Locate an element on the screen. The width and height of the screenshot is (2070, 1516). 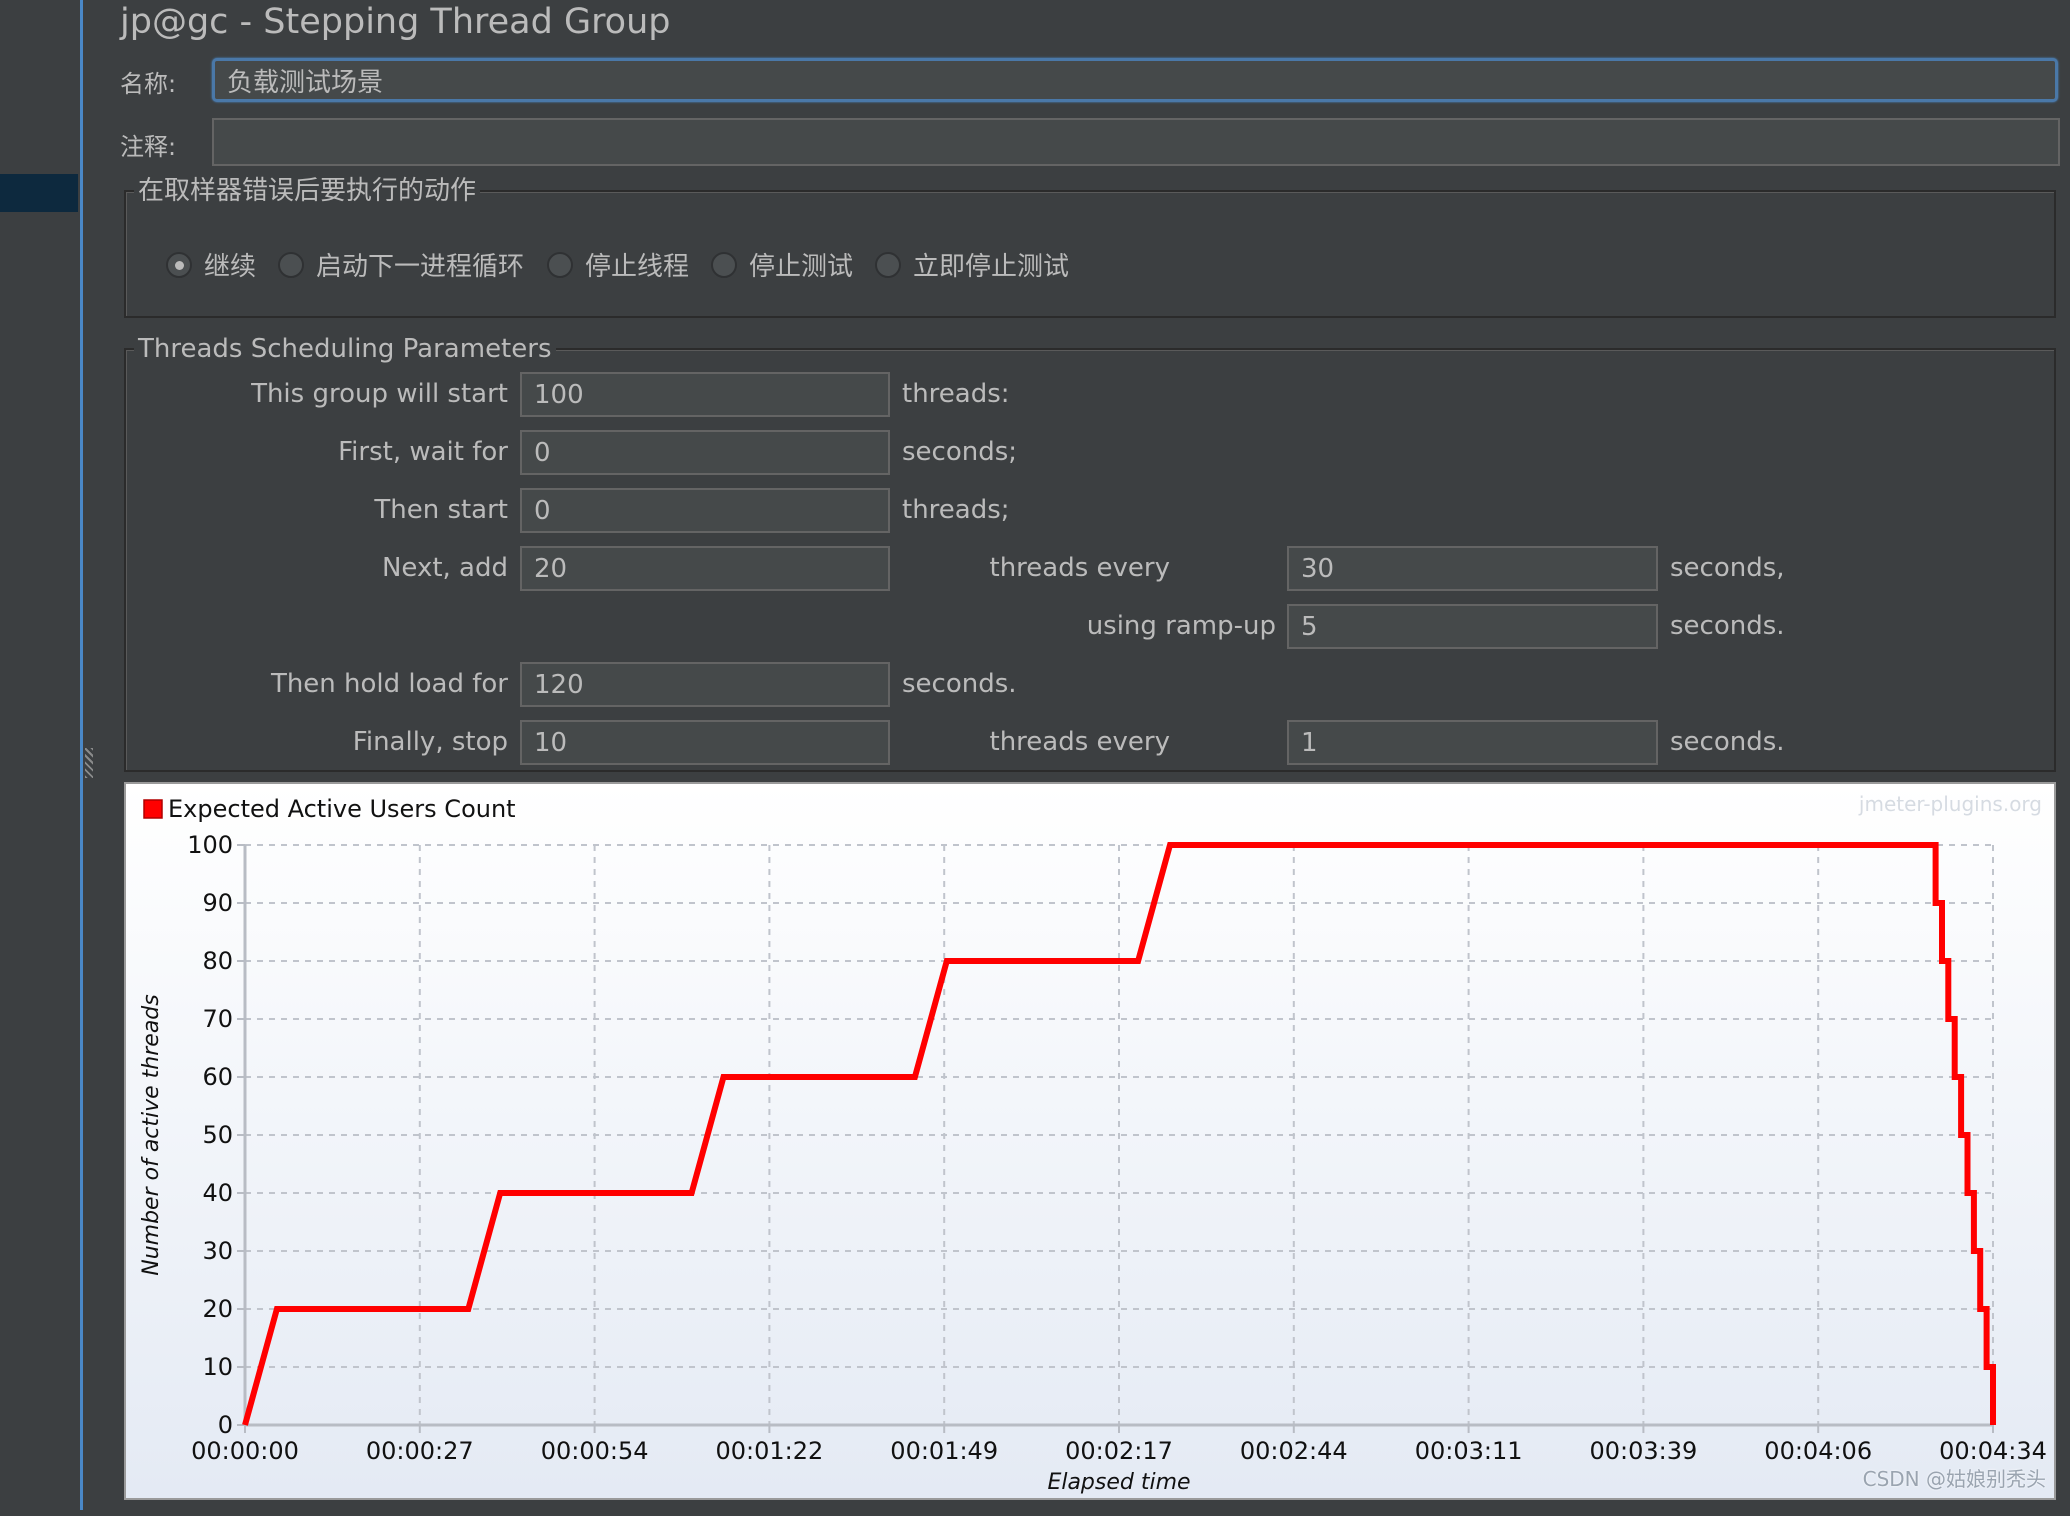
y-tick-label: 50 is located at coordinates (217, 1135).